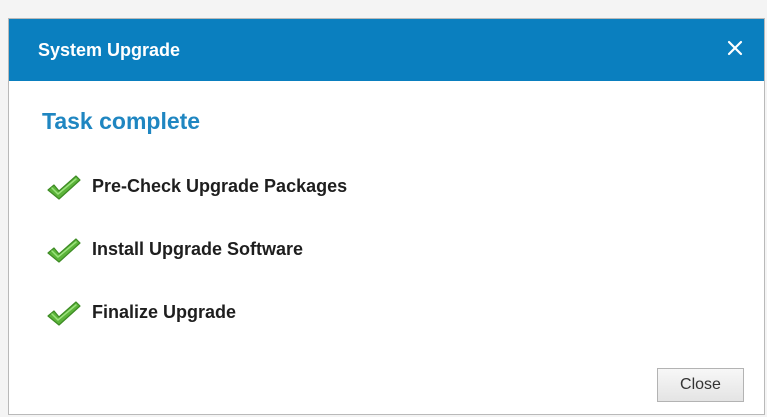 The height and width of the screenshot is (417, 767). Describe the element at coordinates (198, 249) in the screenshot. I see `task-label: Install Upgrade Software` at that location.